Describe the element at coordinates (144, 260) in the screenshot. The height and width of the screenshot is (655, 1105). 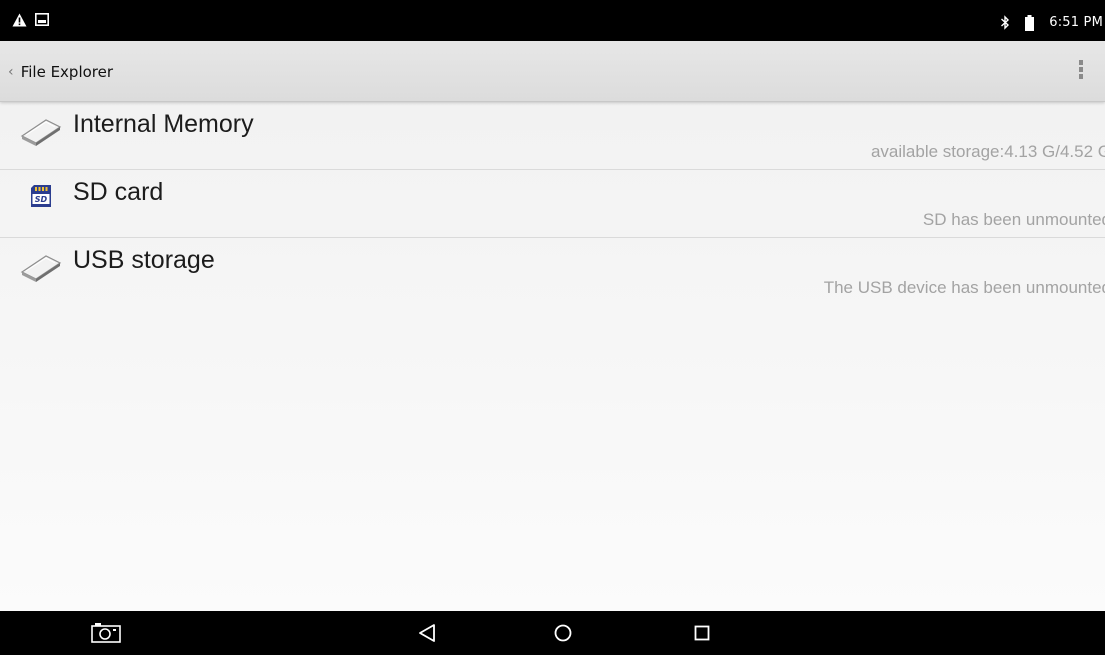
I see `storage-item-title: USB storage` at that location.